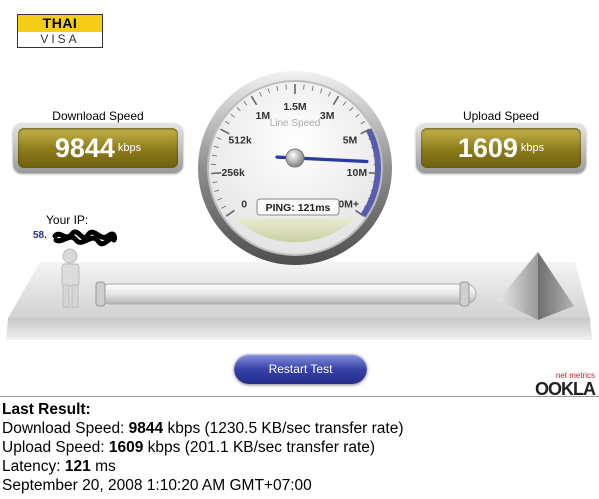 Image resolution: width=599 pixels, height=499 pixels. I want to click on latency-result-line: Latency: 121 ms, so click(59, 466).